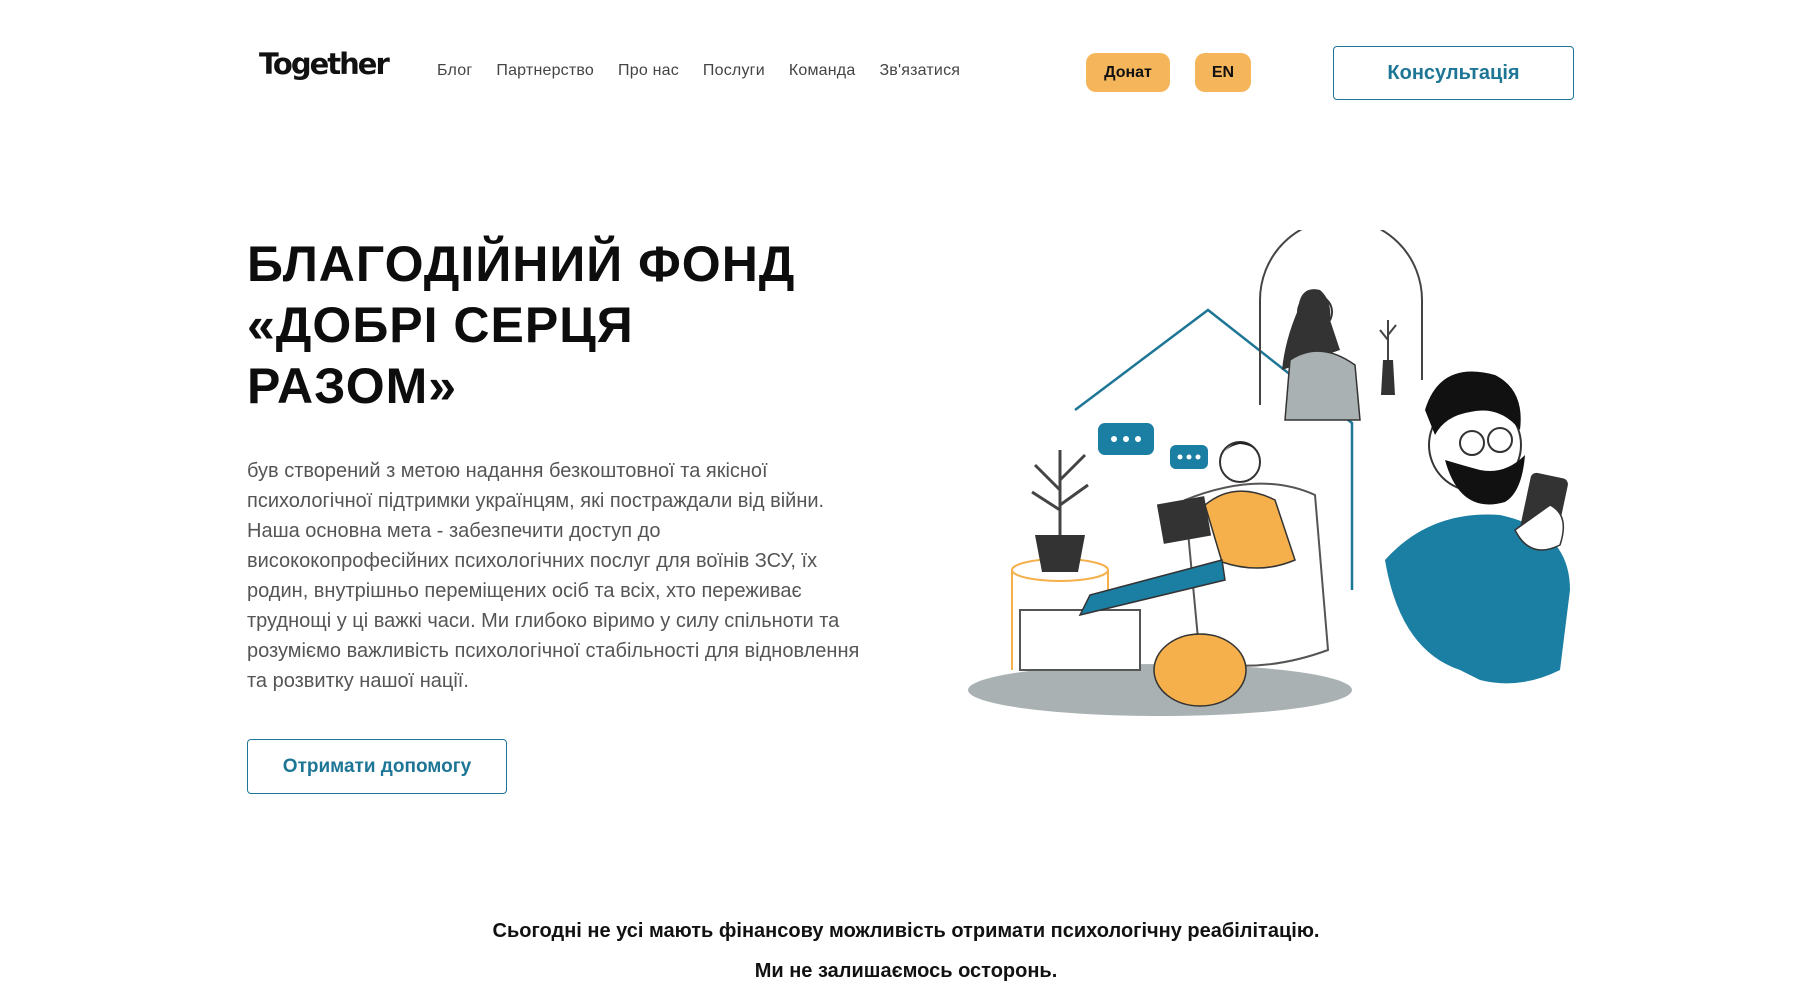  I want to click on arch-woman-body, so click(1322, 385).